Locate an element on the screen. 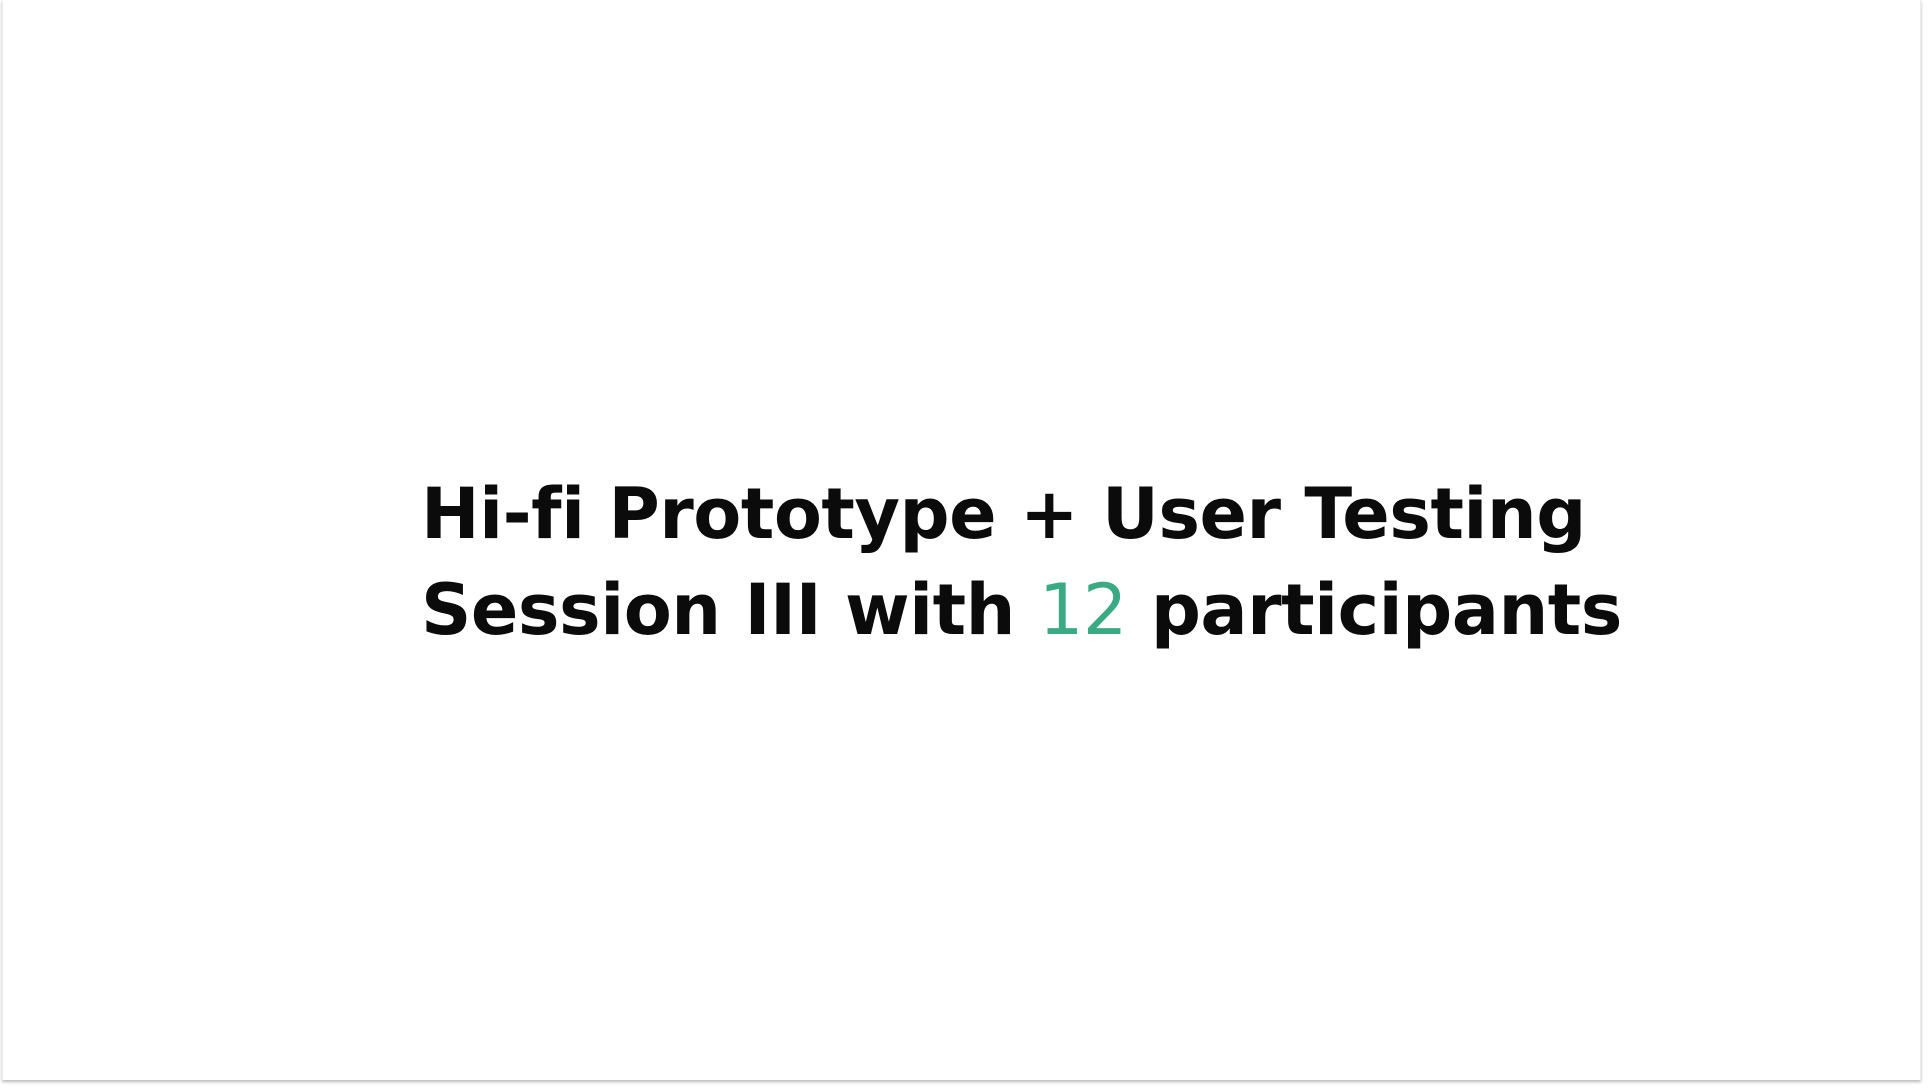  participant-count: 12 is located at coordinates (1083, 610).